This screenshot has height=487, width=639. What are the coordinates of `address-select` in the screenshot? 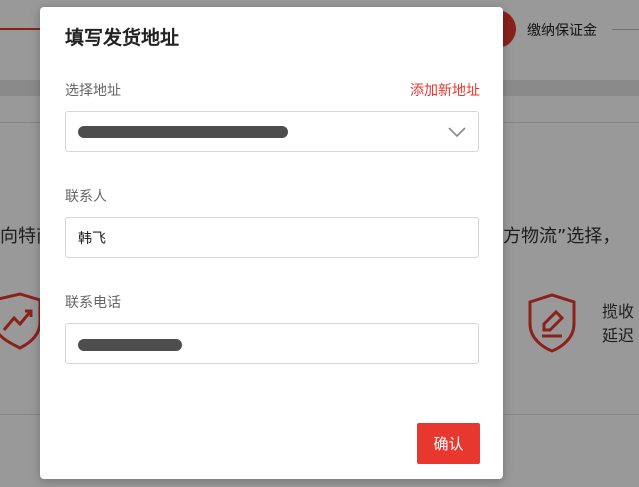 It's located at (272, 131).